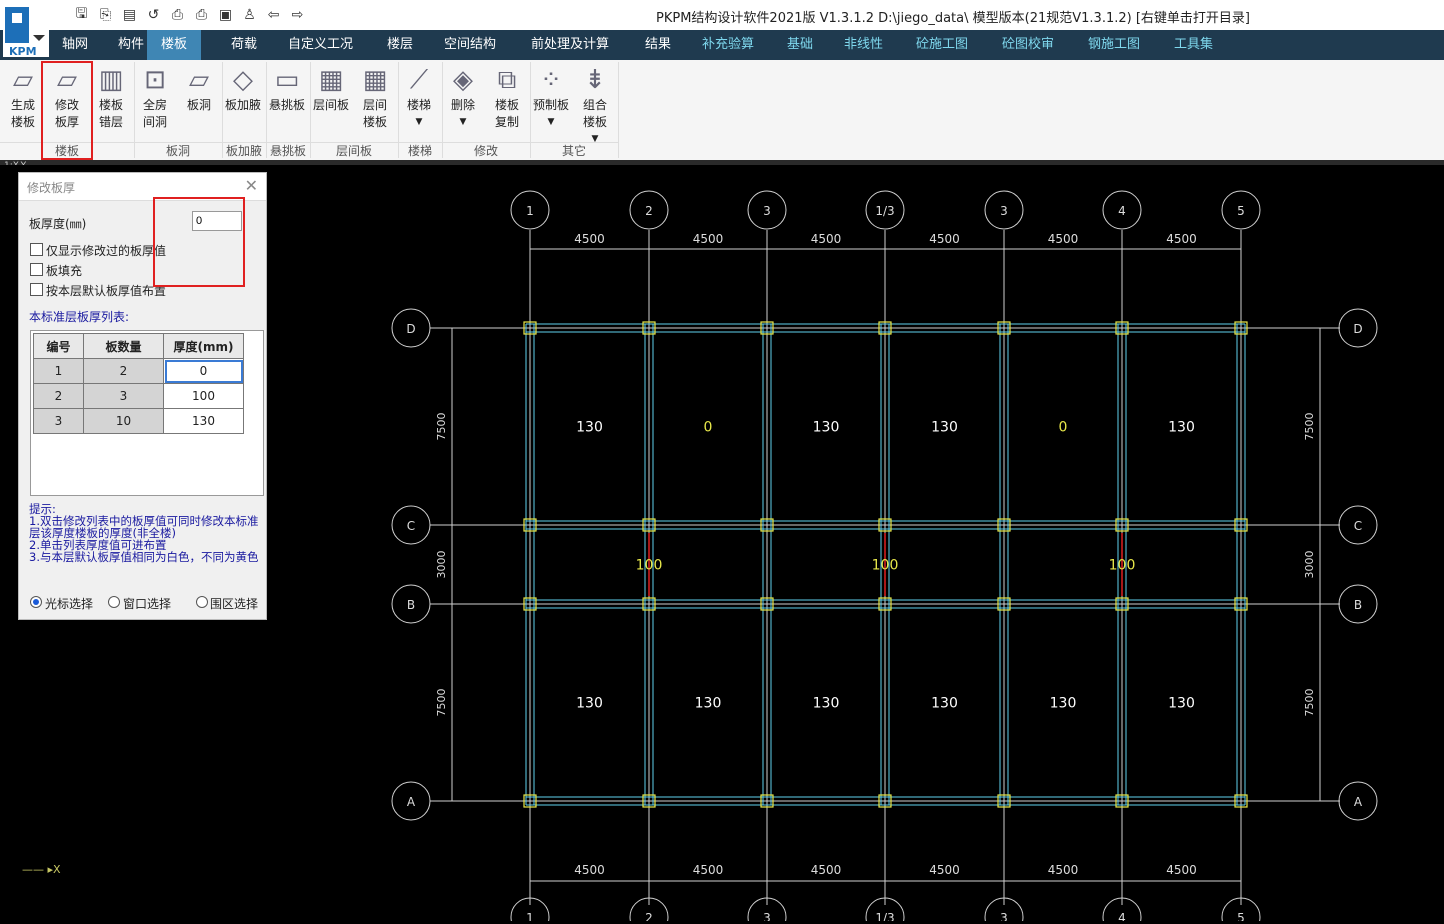 The image size is (1444, 924). Describe the element at coordinates (1028, 45) in the screenshot. I see `menu-item: 砼图校审` at that location.